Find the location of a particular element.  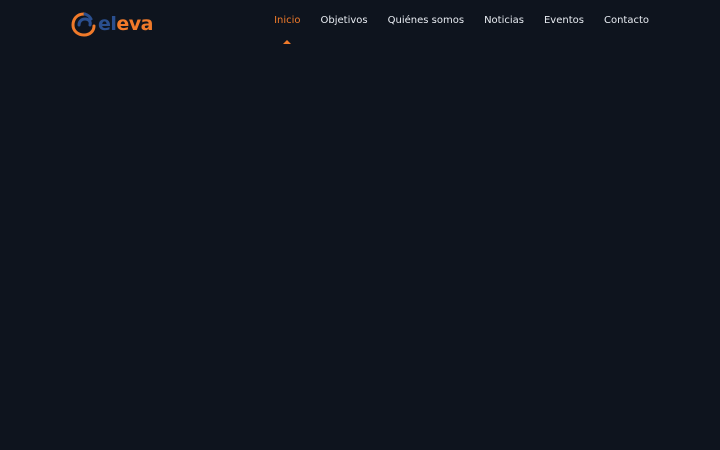

nav-item-contacto: Contacto is located at coordinates (626, 21).